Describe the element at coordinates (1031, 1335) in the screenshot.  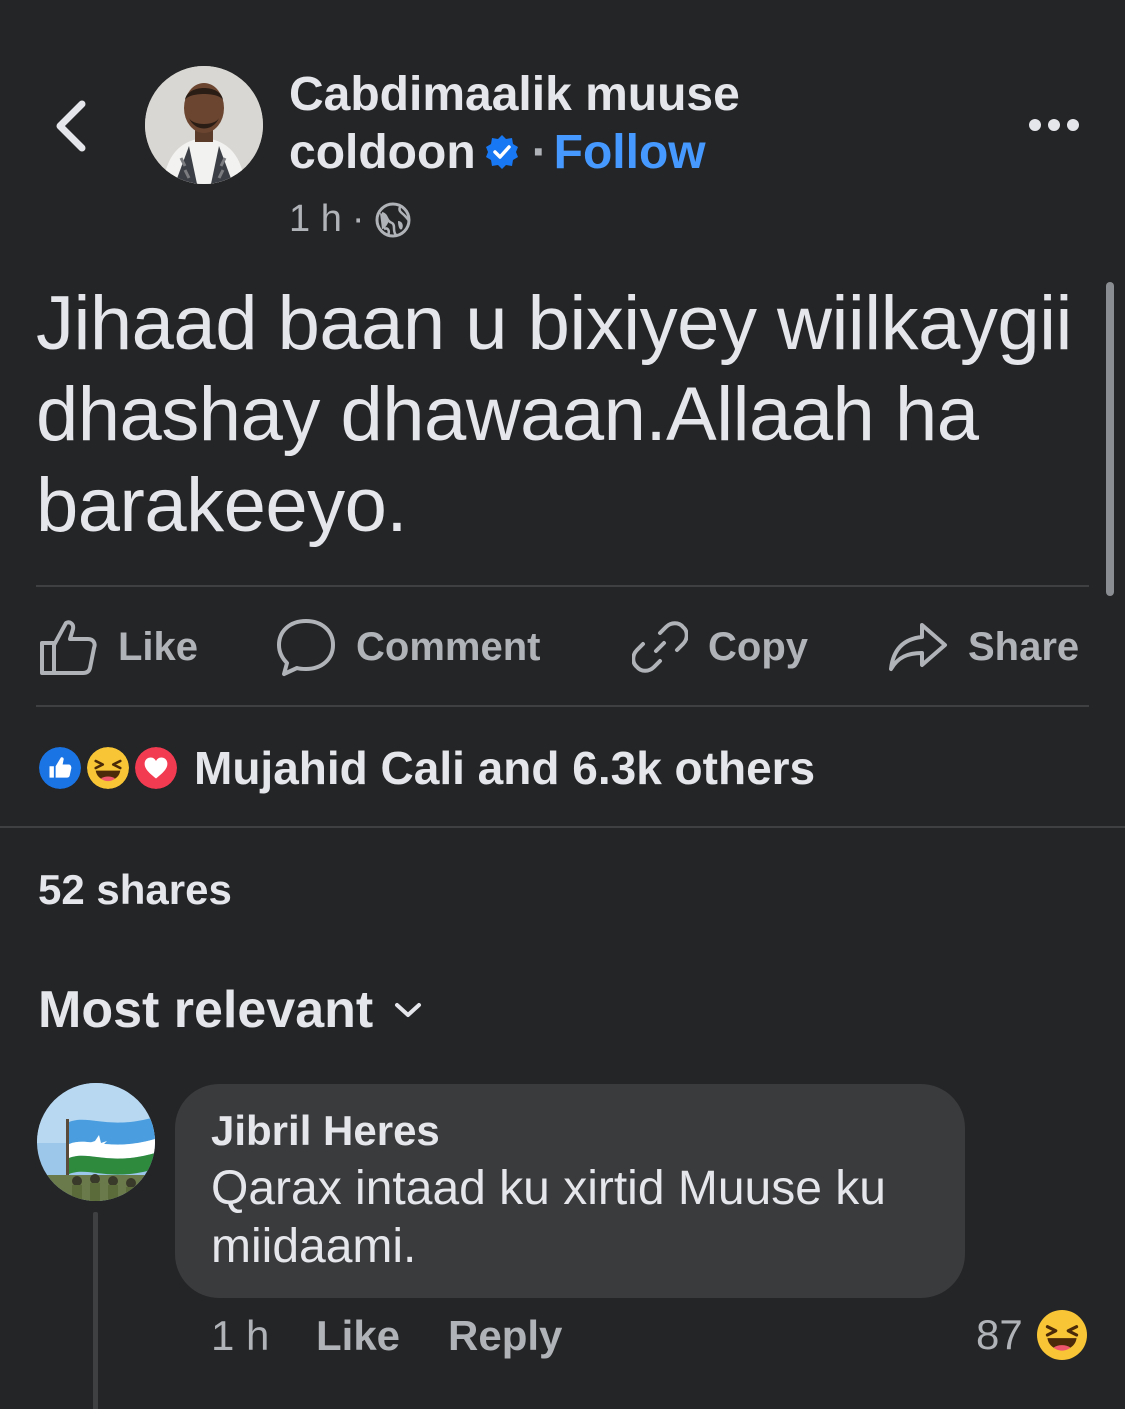
I see `comment-reactions: 87` at that location.